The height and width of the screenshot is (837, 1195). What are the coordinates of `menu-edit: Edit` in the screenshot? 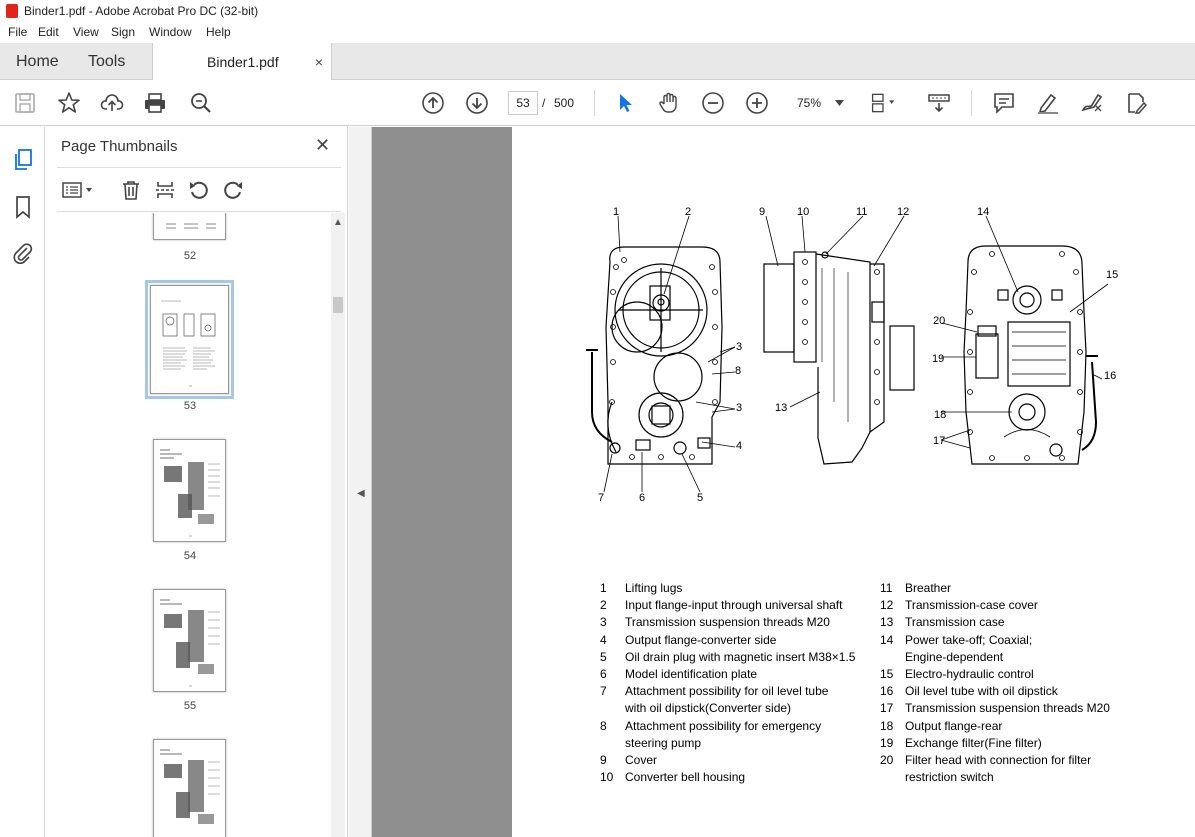 It's located at (48, 32).